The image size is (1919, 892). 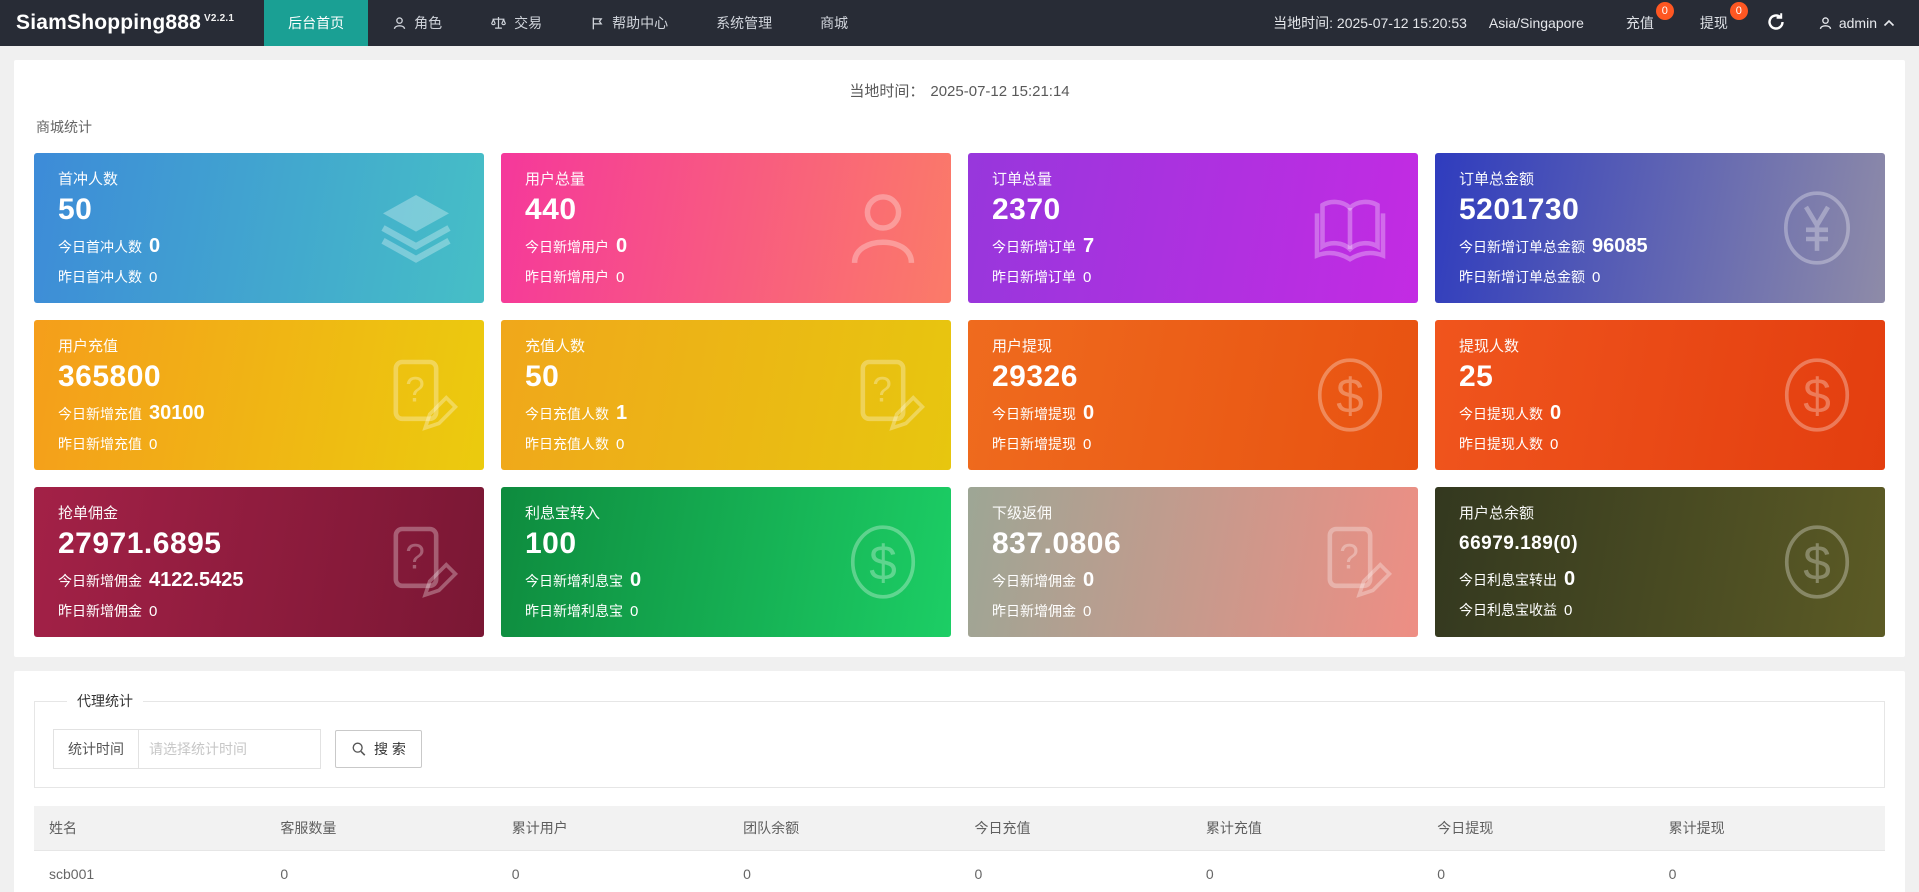 I want to click on nav-label: 系统管理, so click(x=744, y=23).